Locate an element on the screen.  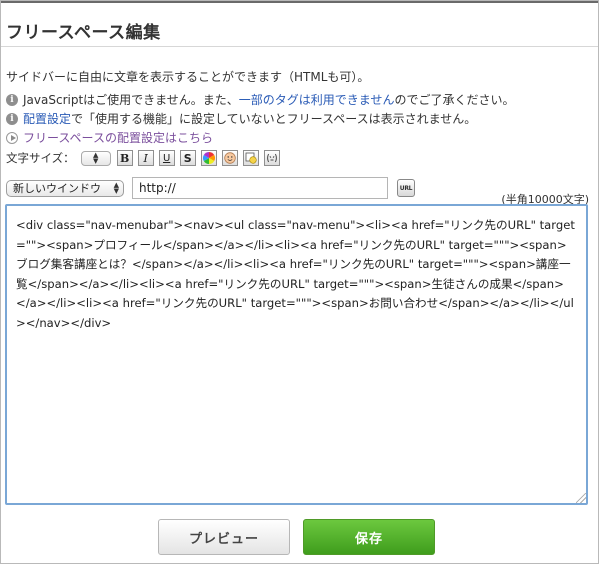
decoration-button is located at coordinates (250, 158).